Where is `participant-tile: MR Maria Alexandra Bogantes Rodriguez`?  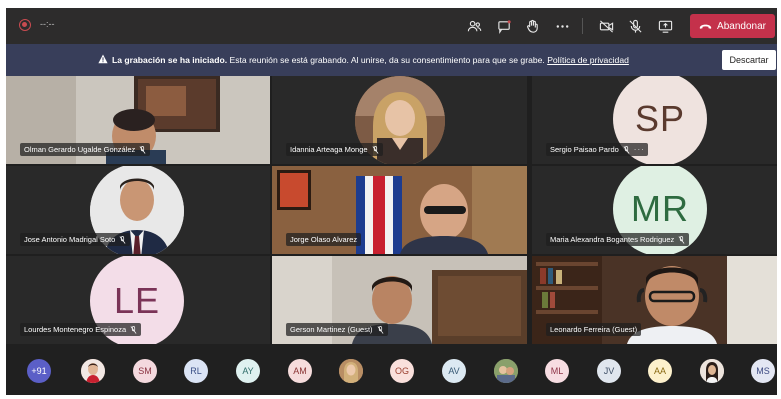
participant-tile: MR Maria Alexandra Bogantes Rodriguez is located at coordinates (654, 210).